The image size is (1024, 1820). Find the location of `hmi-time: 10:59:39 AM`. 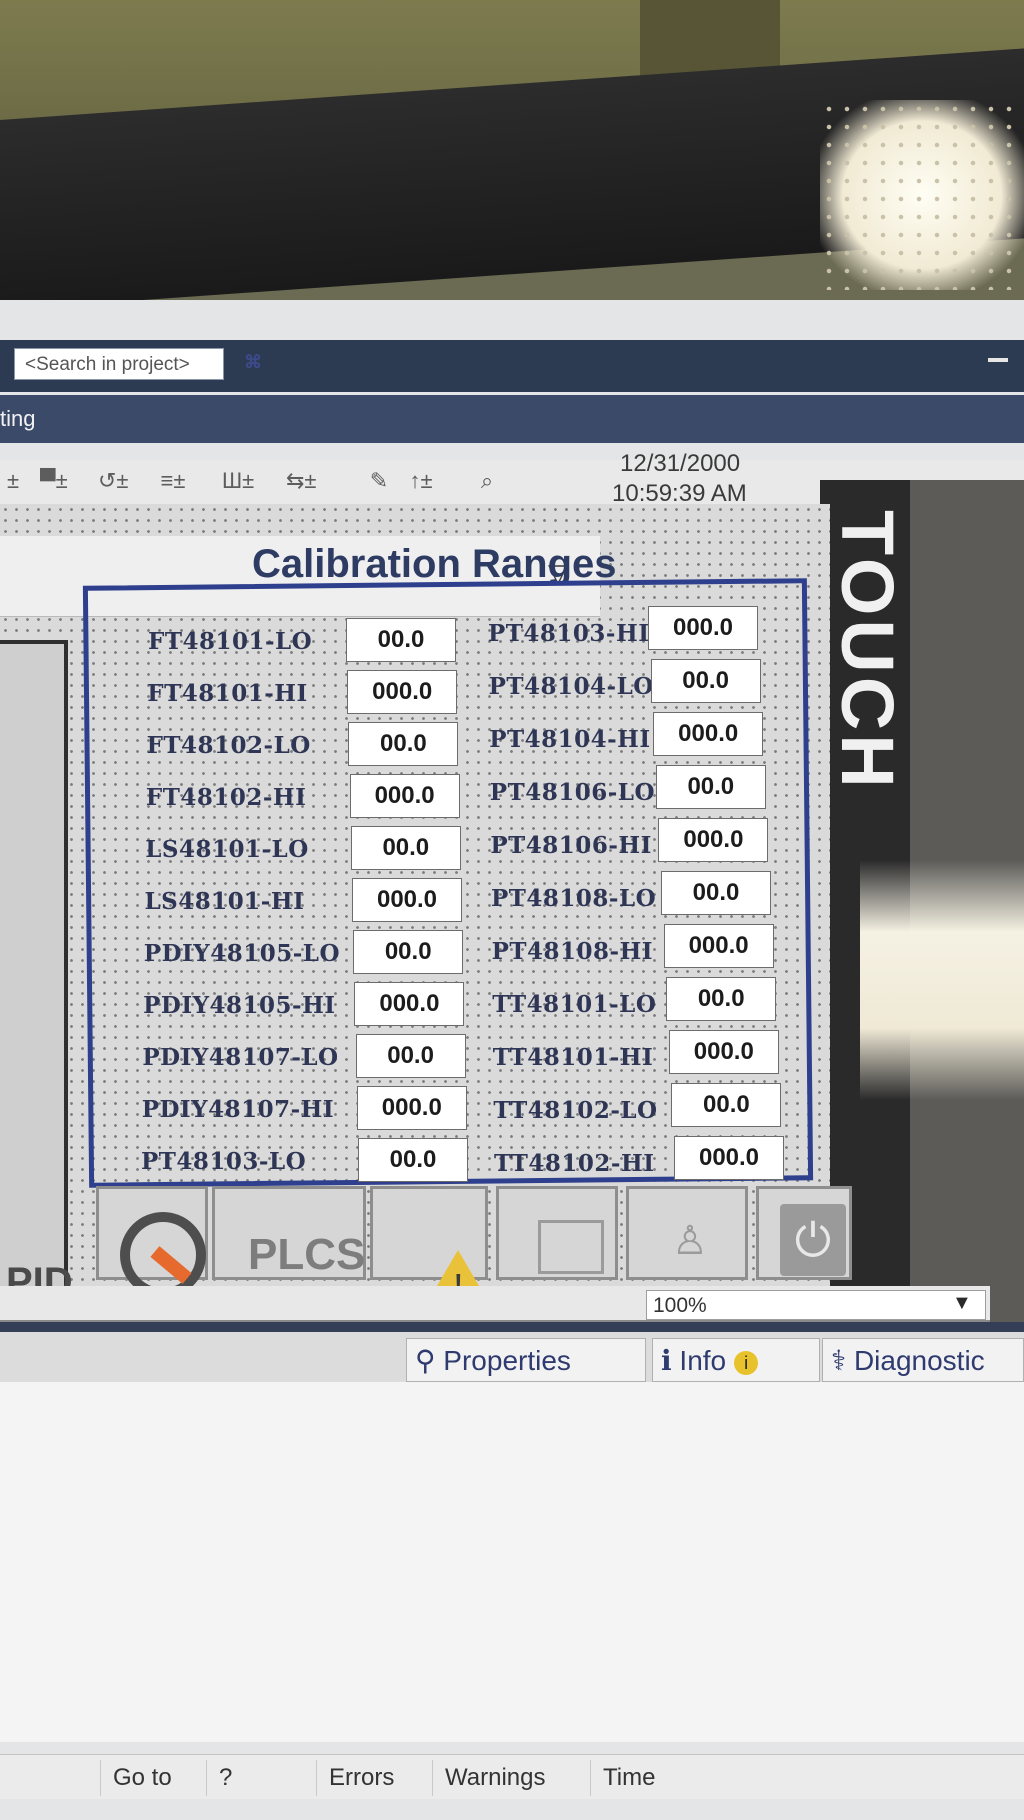

hmi-time: 10:59:39 AM is located at coordinates (679, 493).